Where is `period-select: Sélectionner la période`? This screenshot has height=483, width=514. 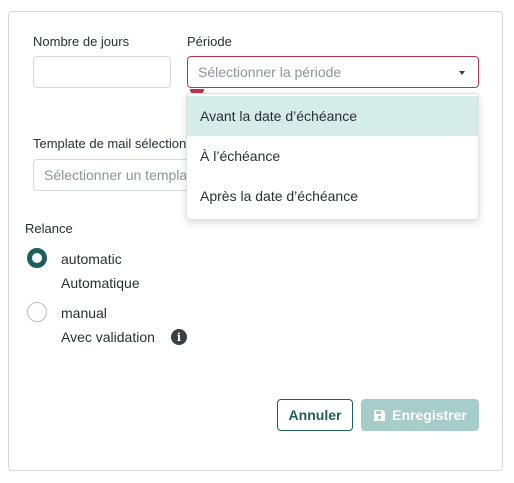
period-select: Sélectionner la période is located at coordinates (333, 72).